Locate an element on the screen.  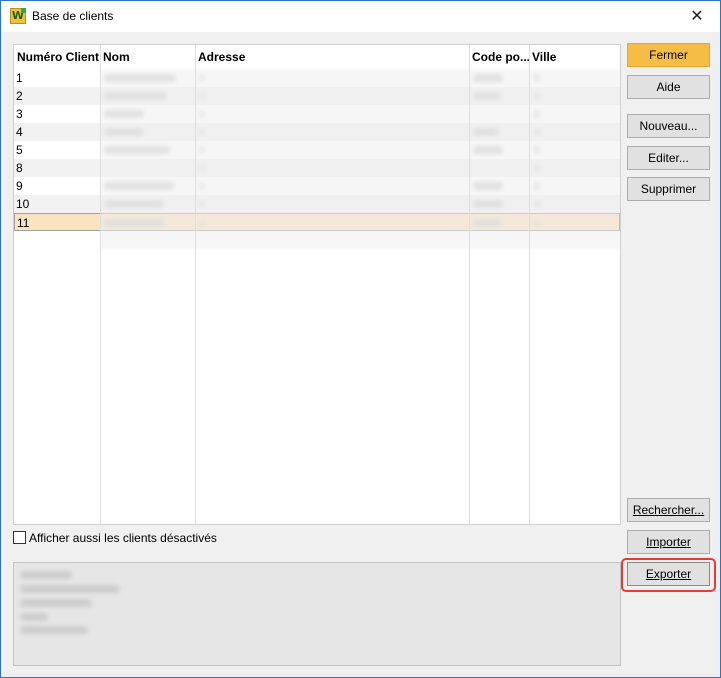
import-button: Importer is located at coordinates (668, 542).